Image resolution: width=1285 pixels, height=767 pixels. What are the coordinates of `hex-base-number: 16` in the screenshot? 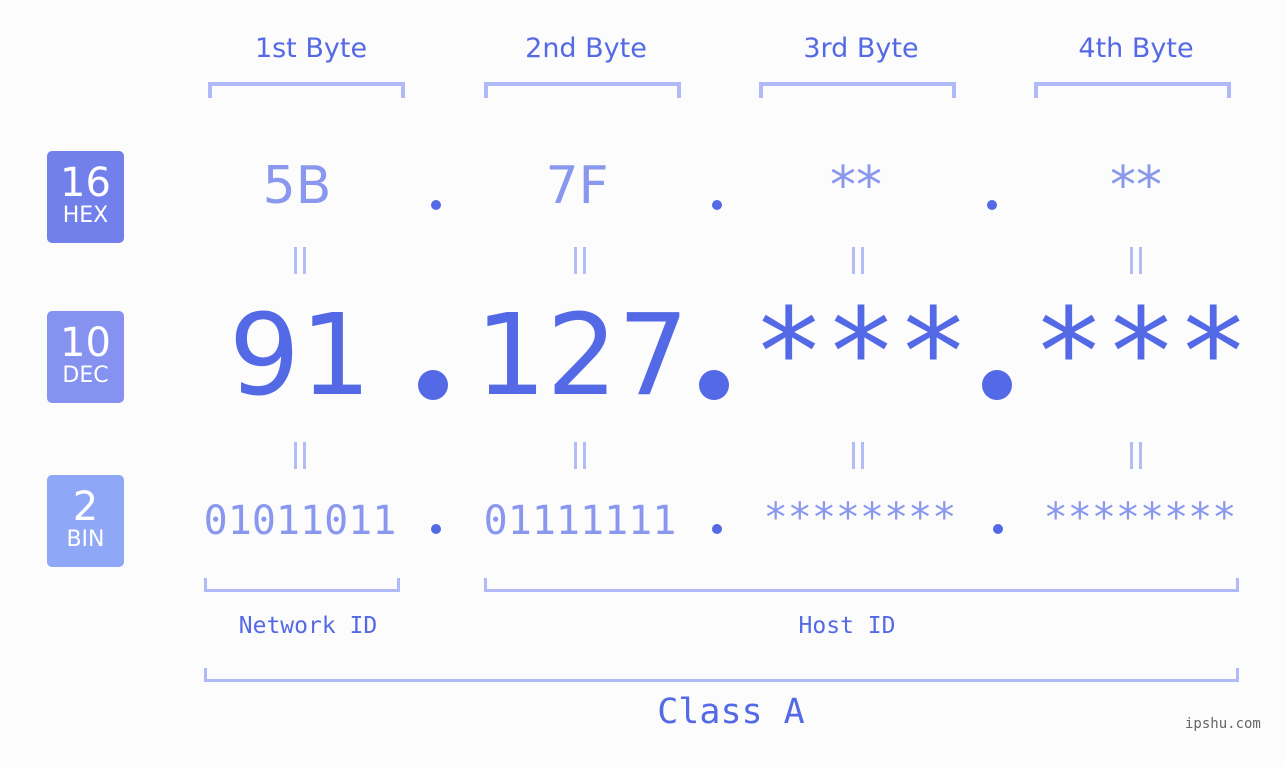 It's located at (85, 183).